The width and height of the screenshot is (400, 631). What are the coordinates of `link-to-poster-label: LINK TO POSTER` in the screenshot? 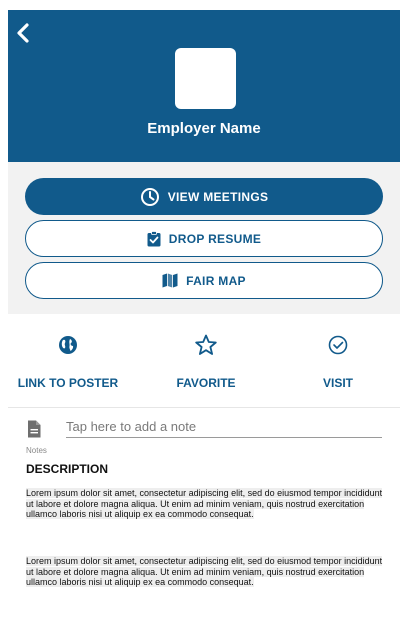 It's located at (68, 383).